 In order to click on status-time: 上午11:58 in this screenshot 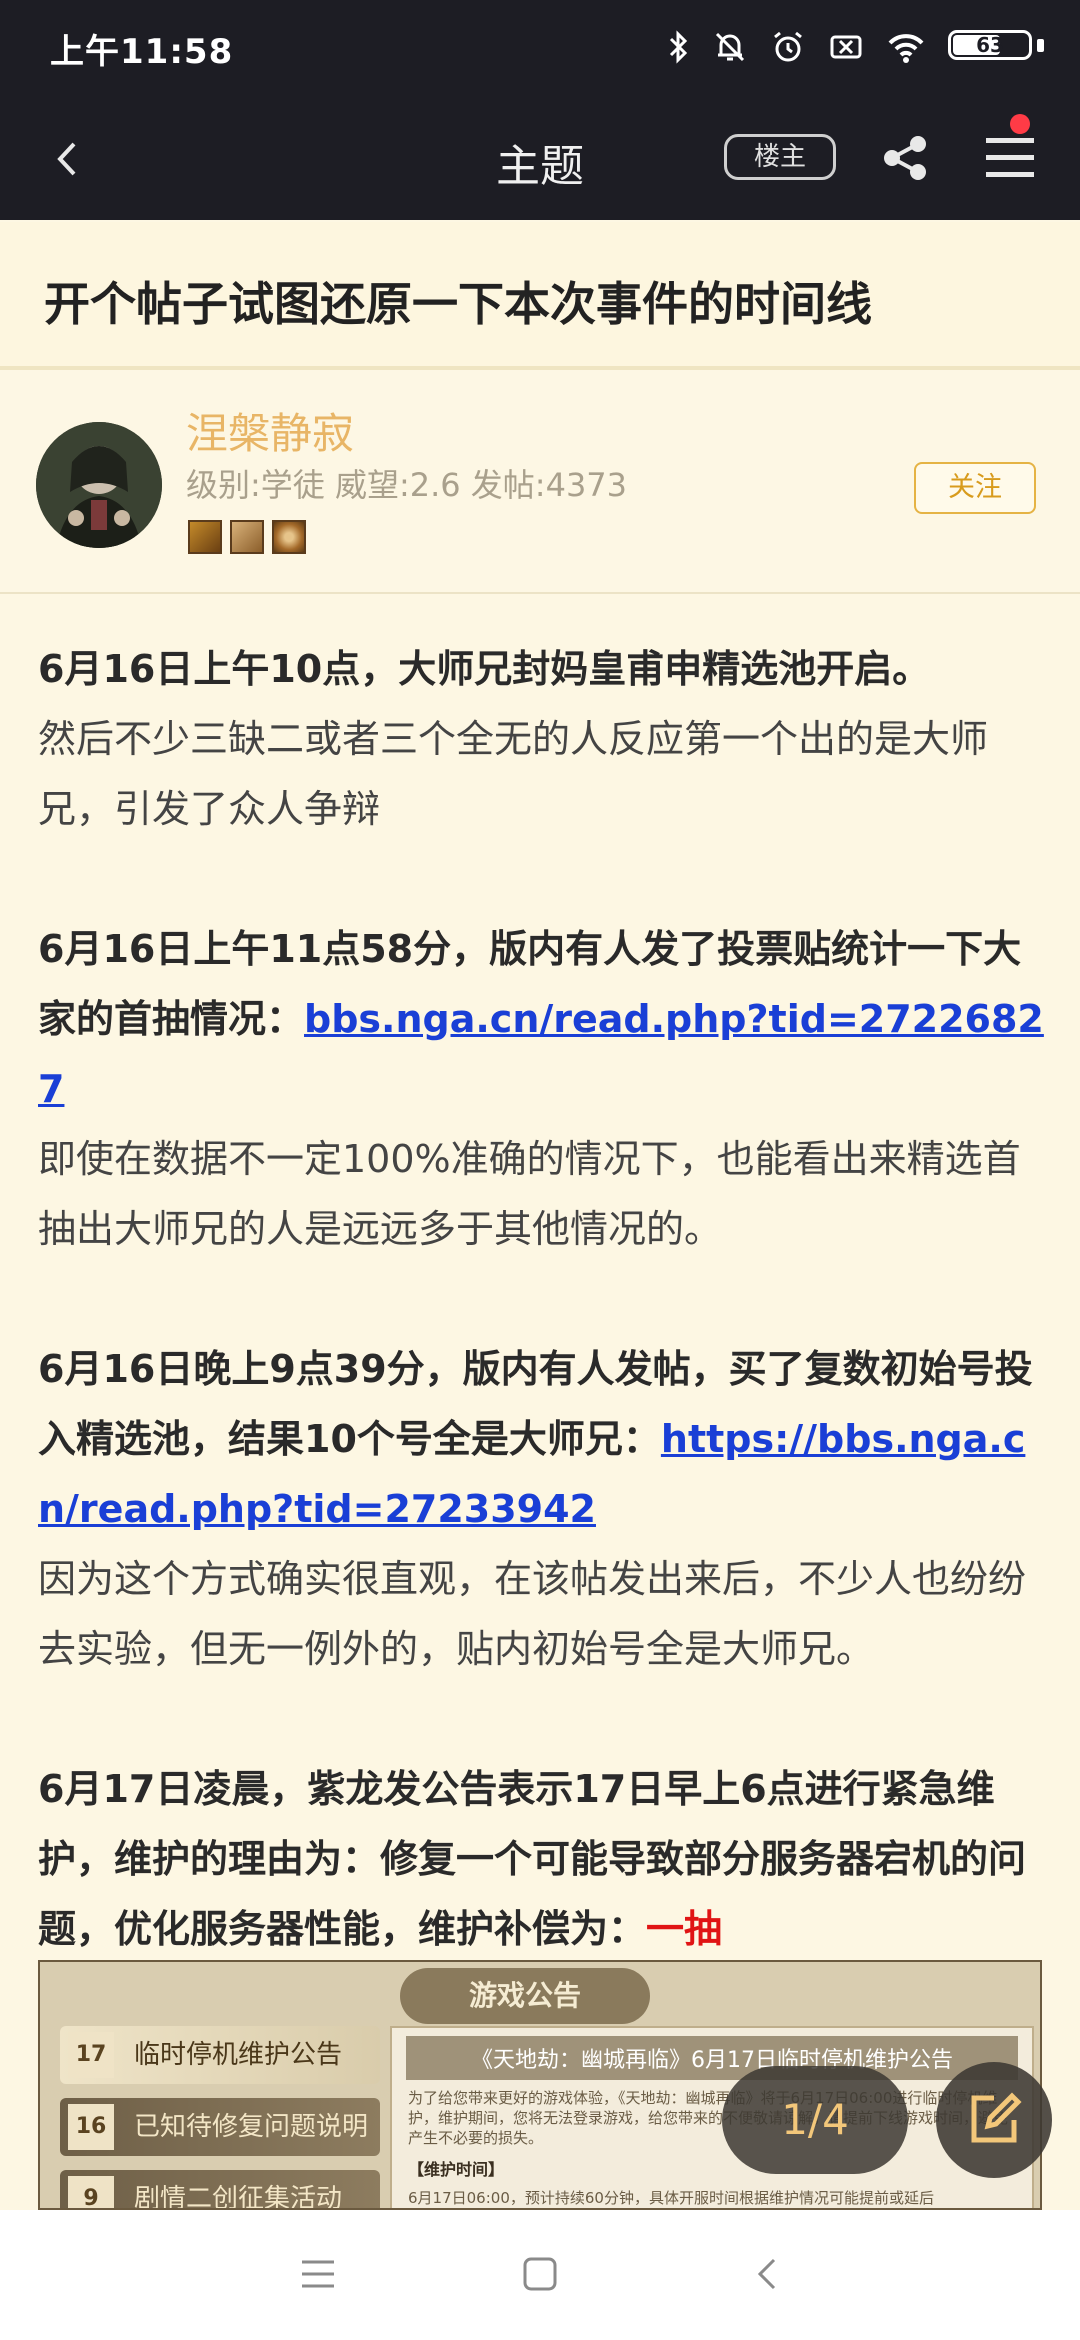, I will do `click(142, 52)`.